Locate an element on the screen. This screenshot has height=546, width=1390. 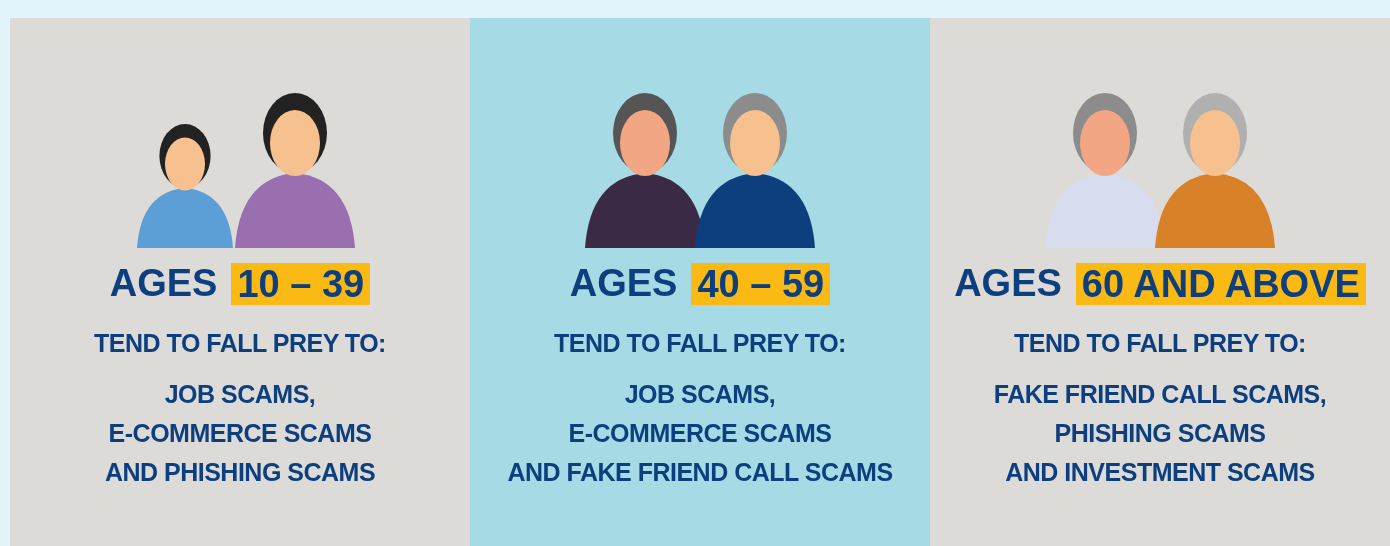
age-range: 10 – 39 is located at coordinates (301, 283).